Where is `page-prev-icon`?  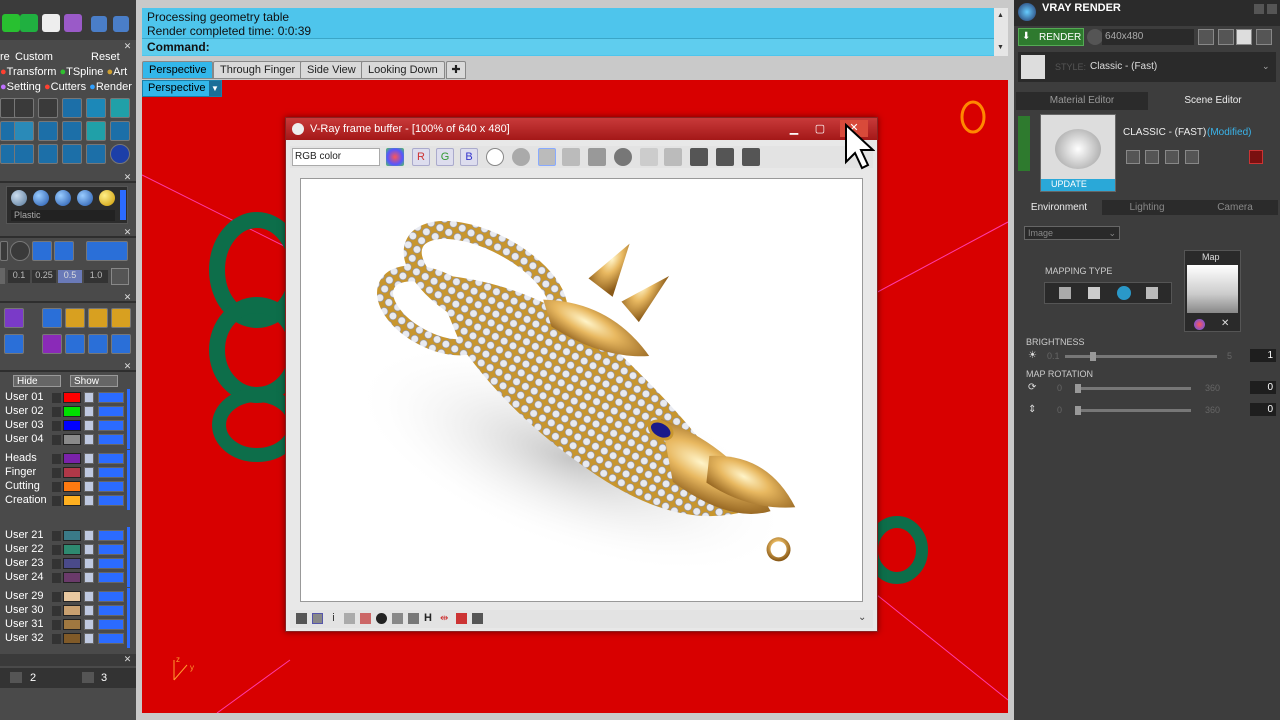 page-prev-icon is located at coordinates (16, 677).